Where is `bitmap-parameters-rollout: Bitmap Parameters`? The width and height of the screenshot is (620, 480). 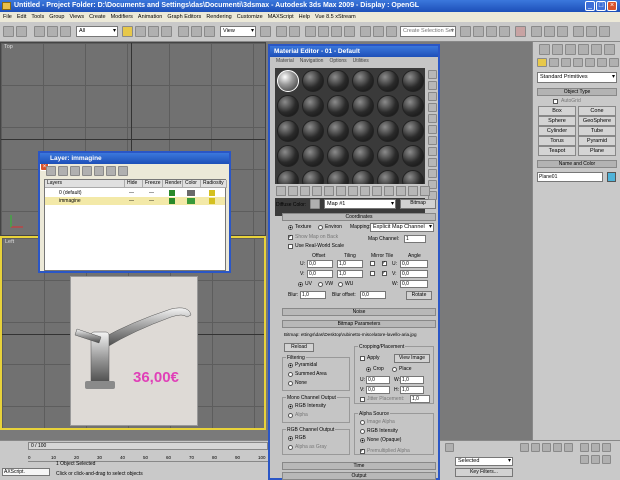 bitmap-parameters-rollout: Bitmap Parameters is located at coordinates (359, 324).